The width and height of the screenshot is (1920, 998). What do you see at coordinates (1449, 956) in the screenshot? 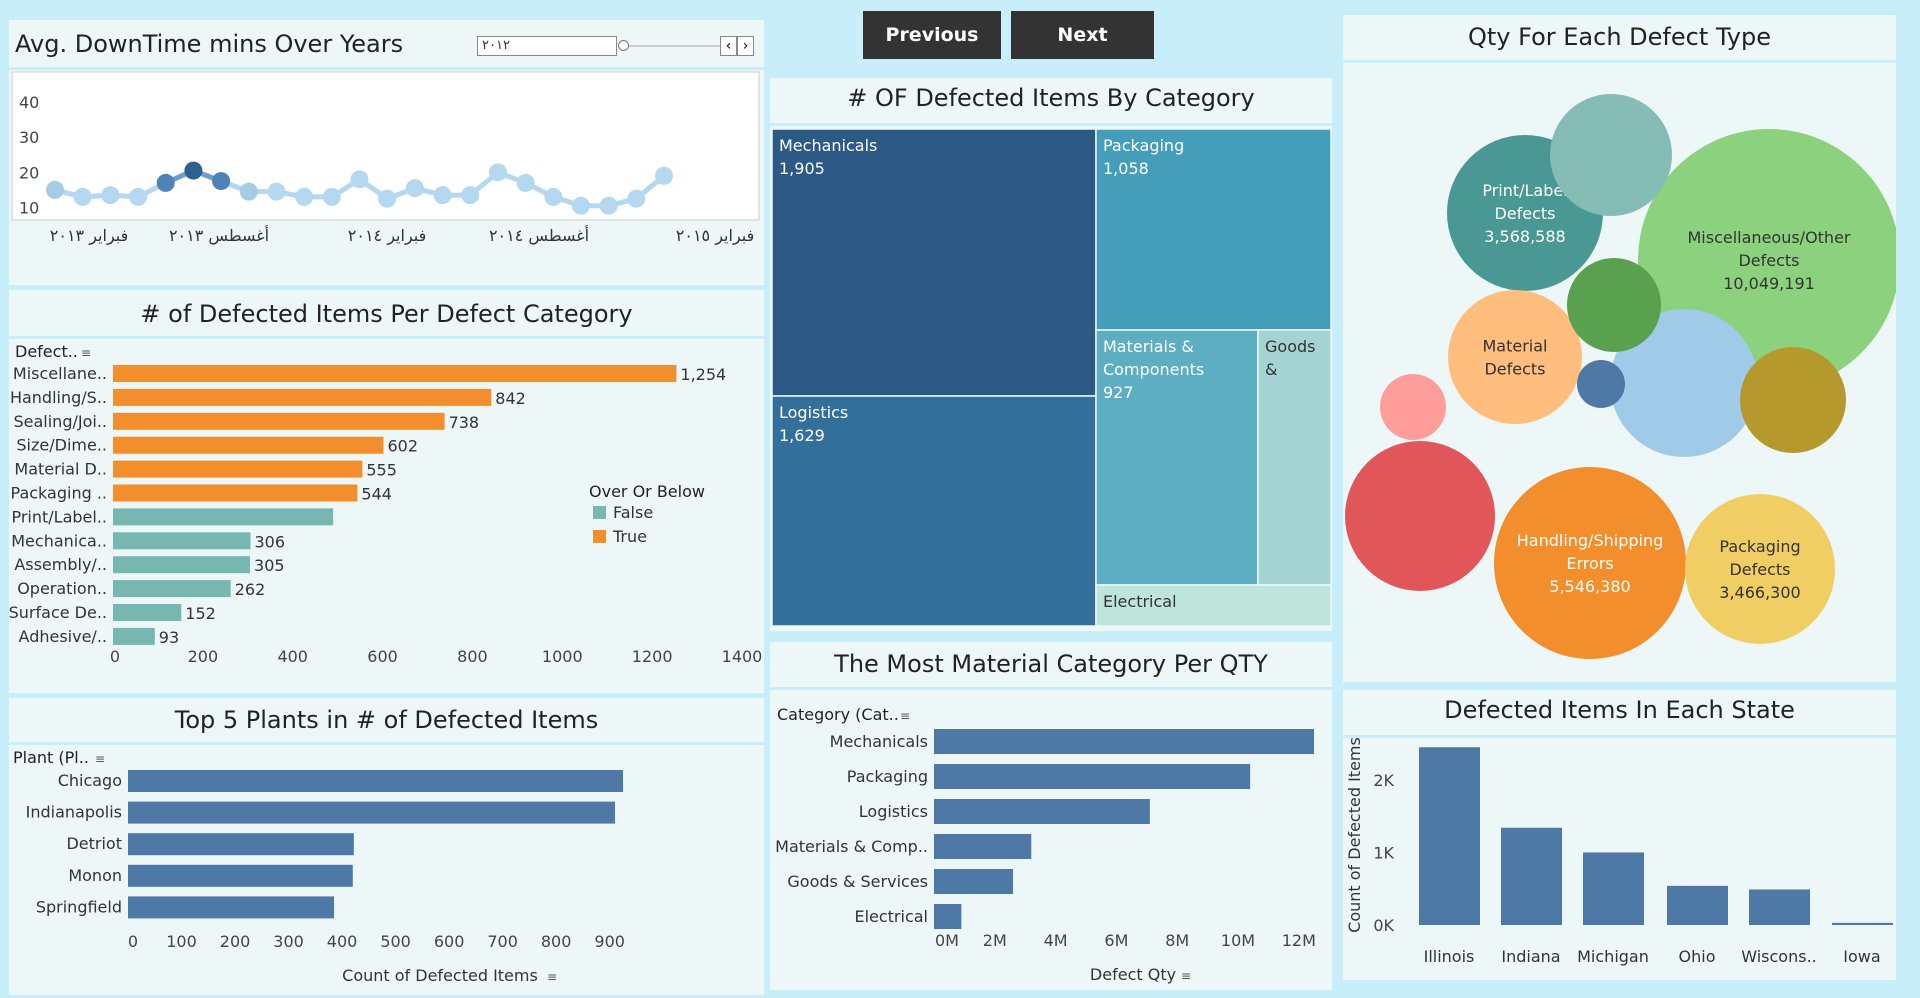
I see `state-label: Illinois` at bounding box center [1449, 956].